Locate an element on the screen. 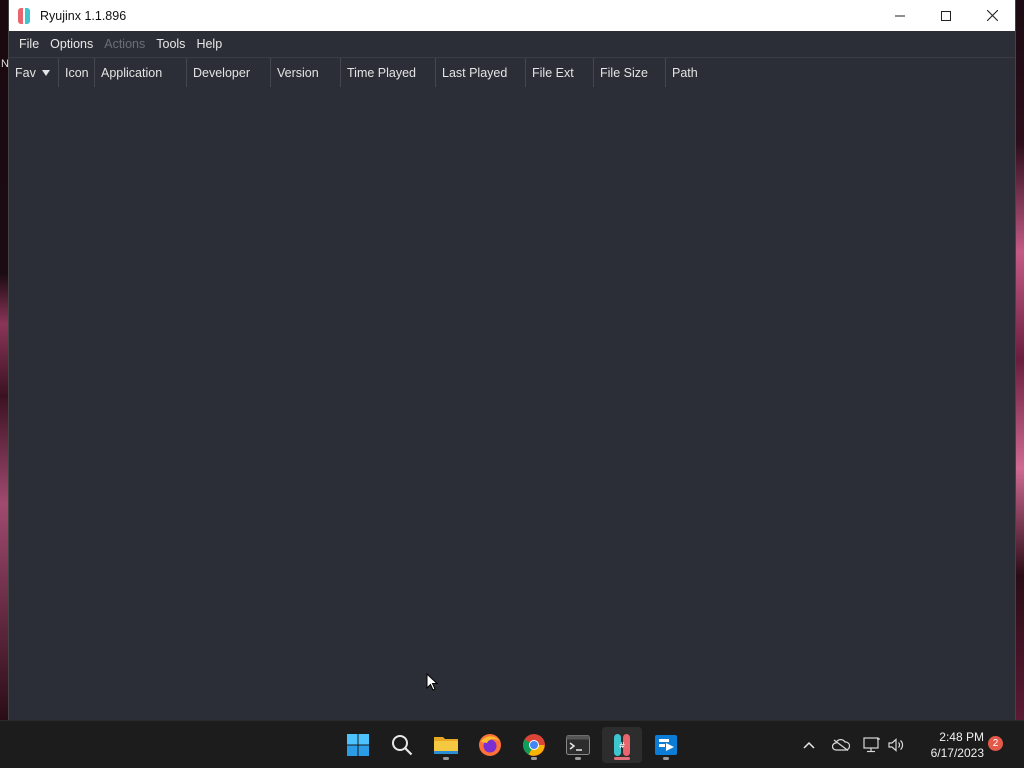  file-explorer-icon is located at coordinates (446, 745).